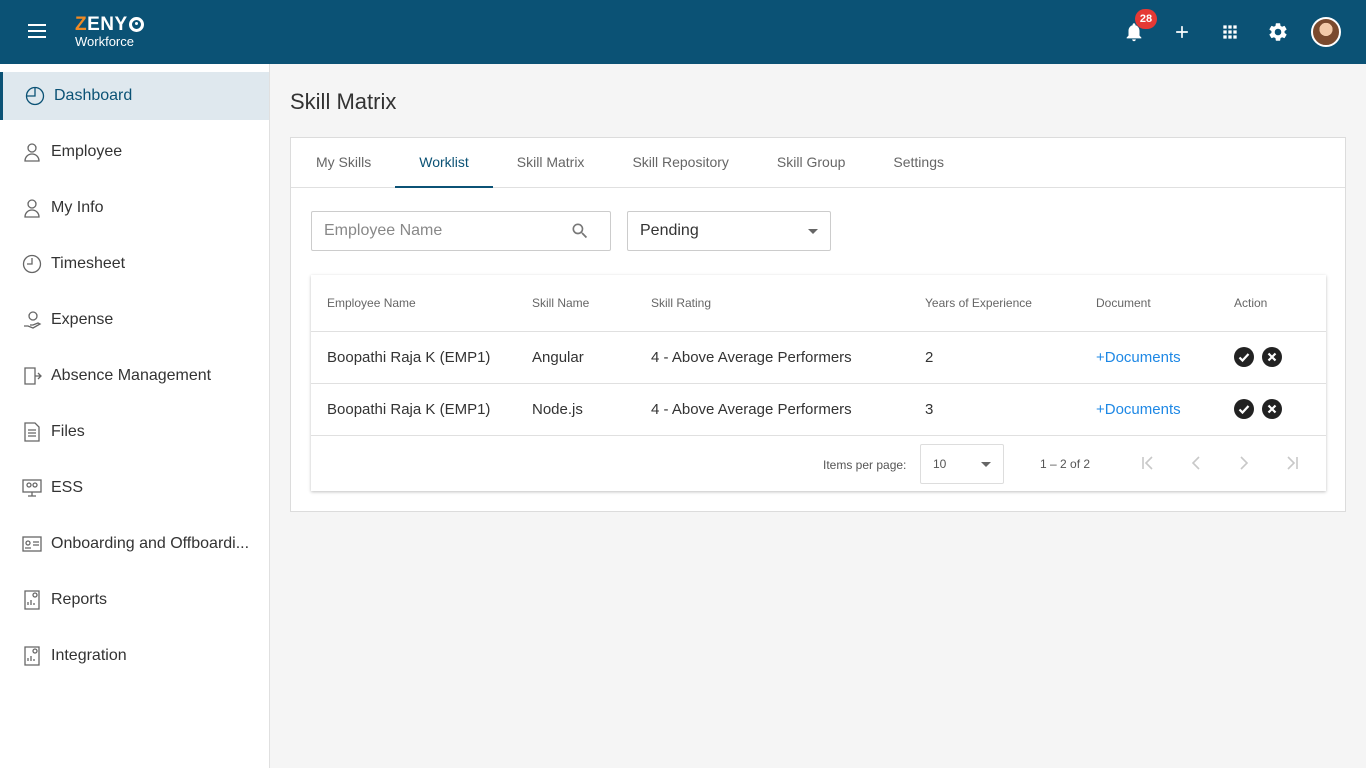  What do you see at coordinates (1244, 463) in the screenshot?
I see `next-page-icon` at bounding box center [1244, 463].